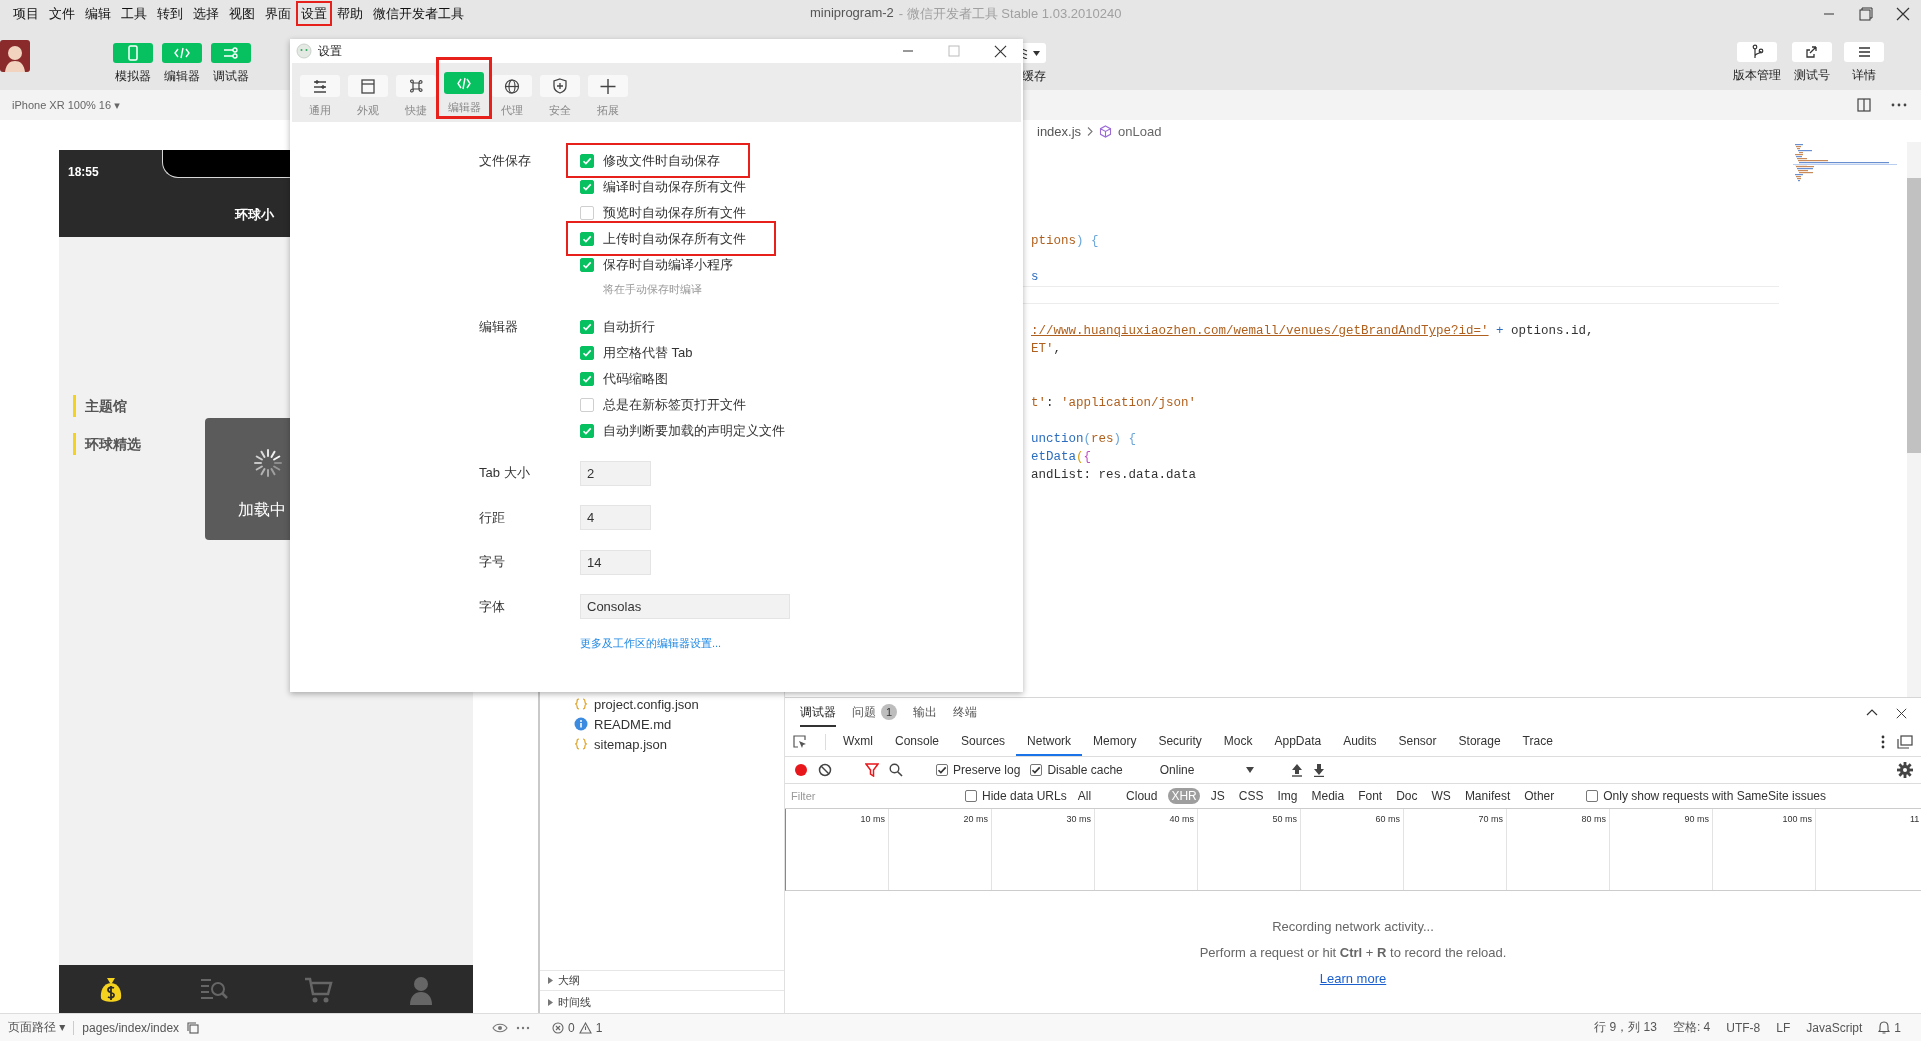 The image size is (1921, 1041). I want to click on menu-item: 视图, so click(242, 13).